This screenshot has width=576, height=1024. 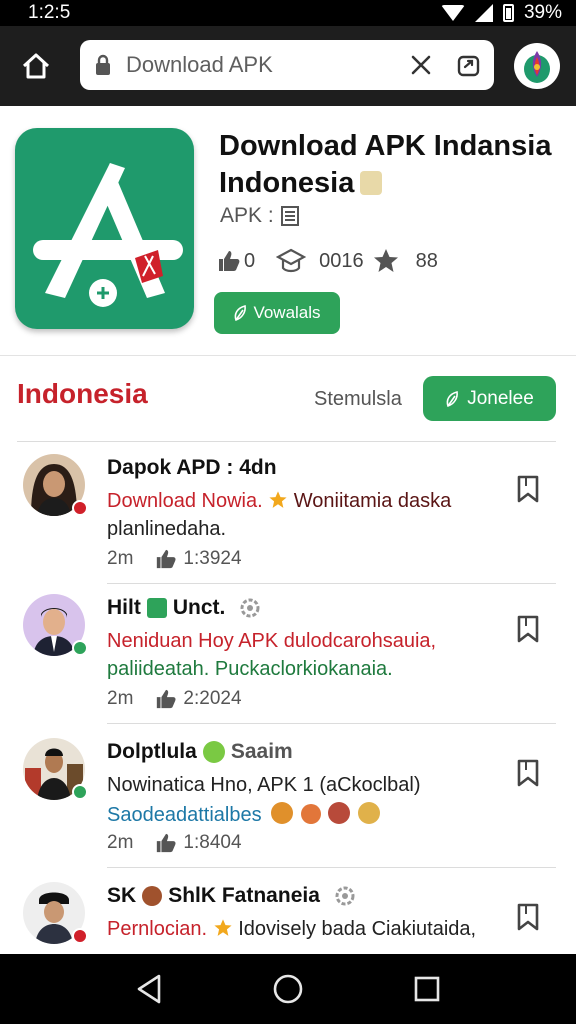 What do you see at coordinates (152, 896) in the screenshot?
I see `avatar-emoji-icon` at bounding box center [152, 896].